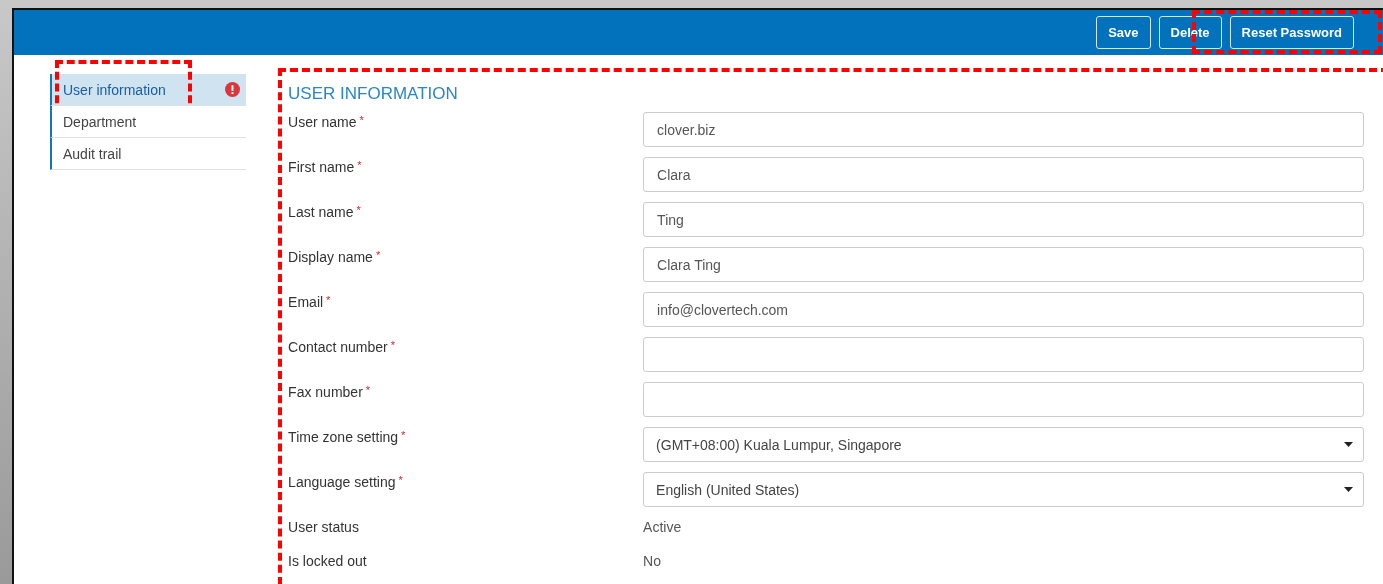  Describe the element at coordinates (1291, 32) in the screenshot. I see `action-button: Reset Password` at that location.